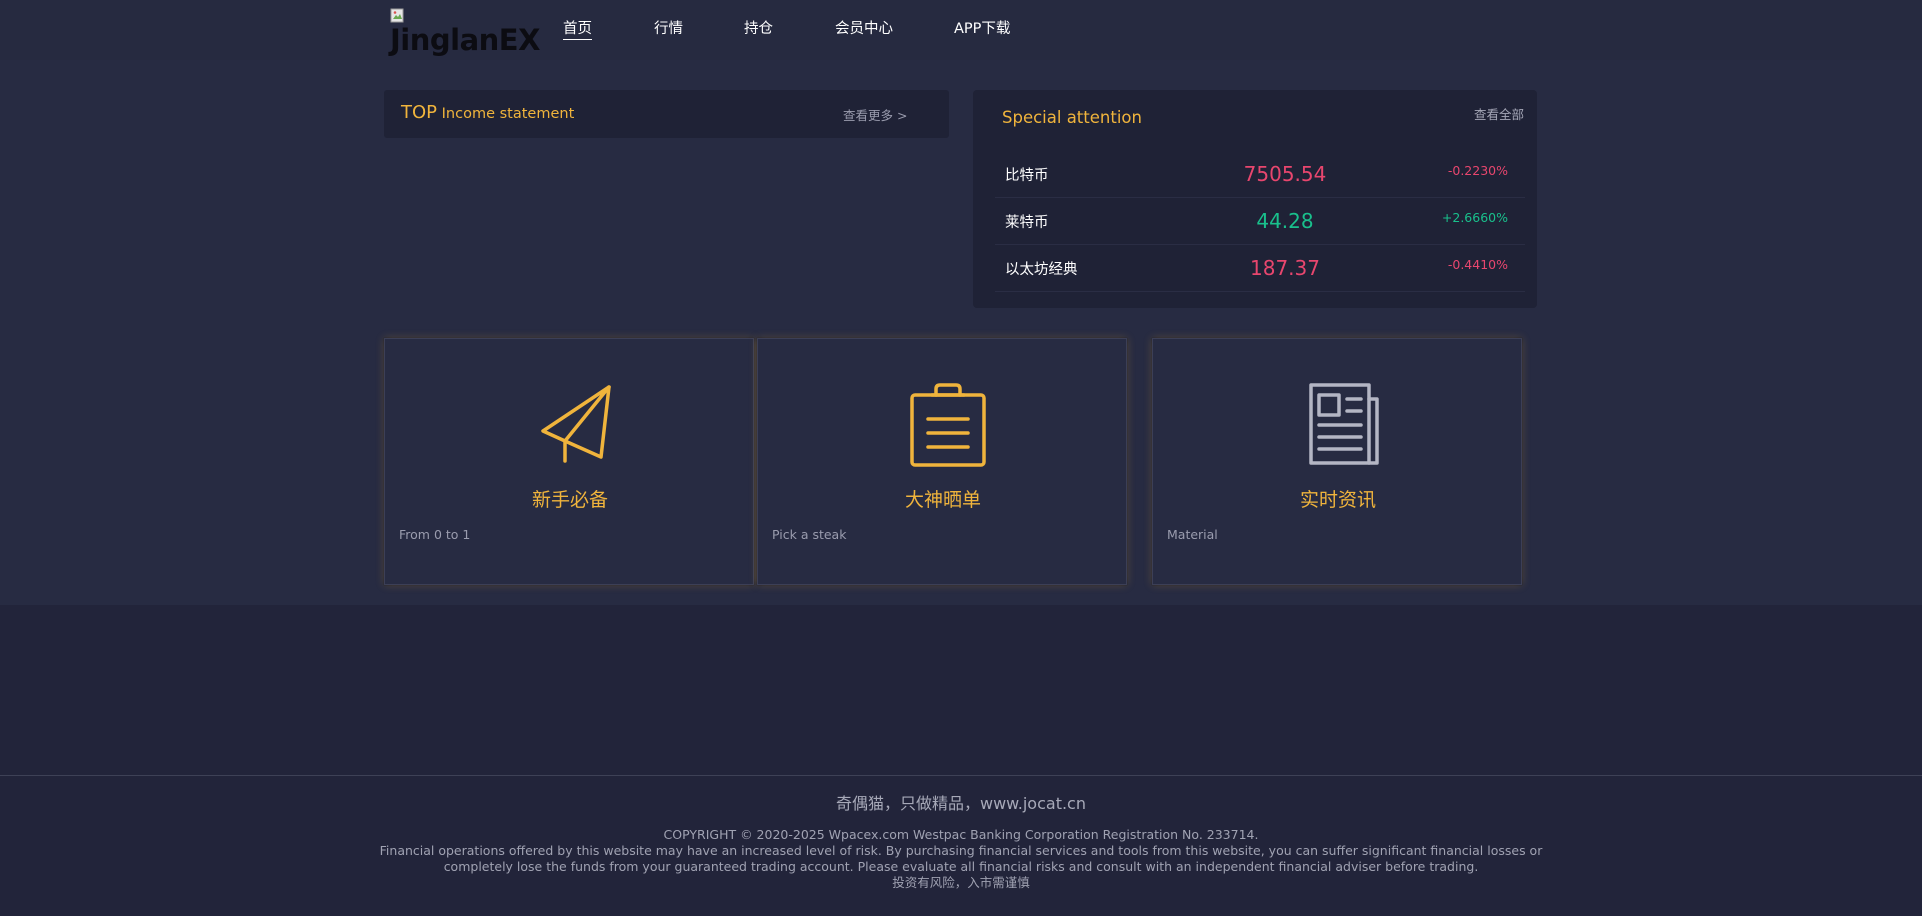 Image resolution: width=1922 pixels, height=916 pixels. What do you see at coordinates (982, 29) in the screenshot?
I see `nav-app-download: APP下载` at bounding box center [982, 29].